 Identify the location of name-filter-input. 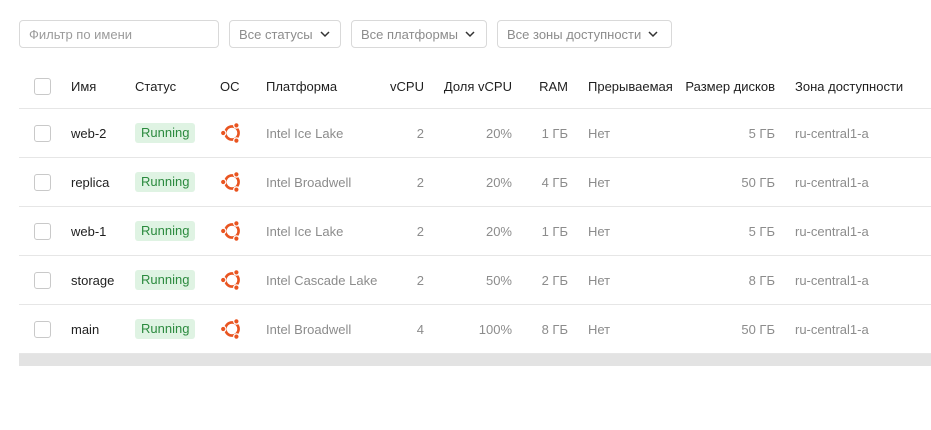
(119, 34).